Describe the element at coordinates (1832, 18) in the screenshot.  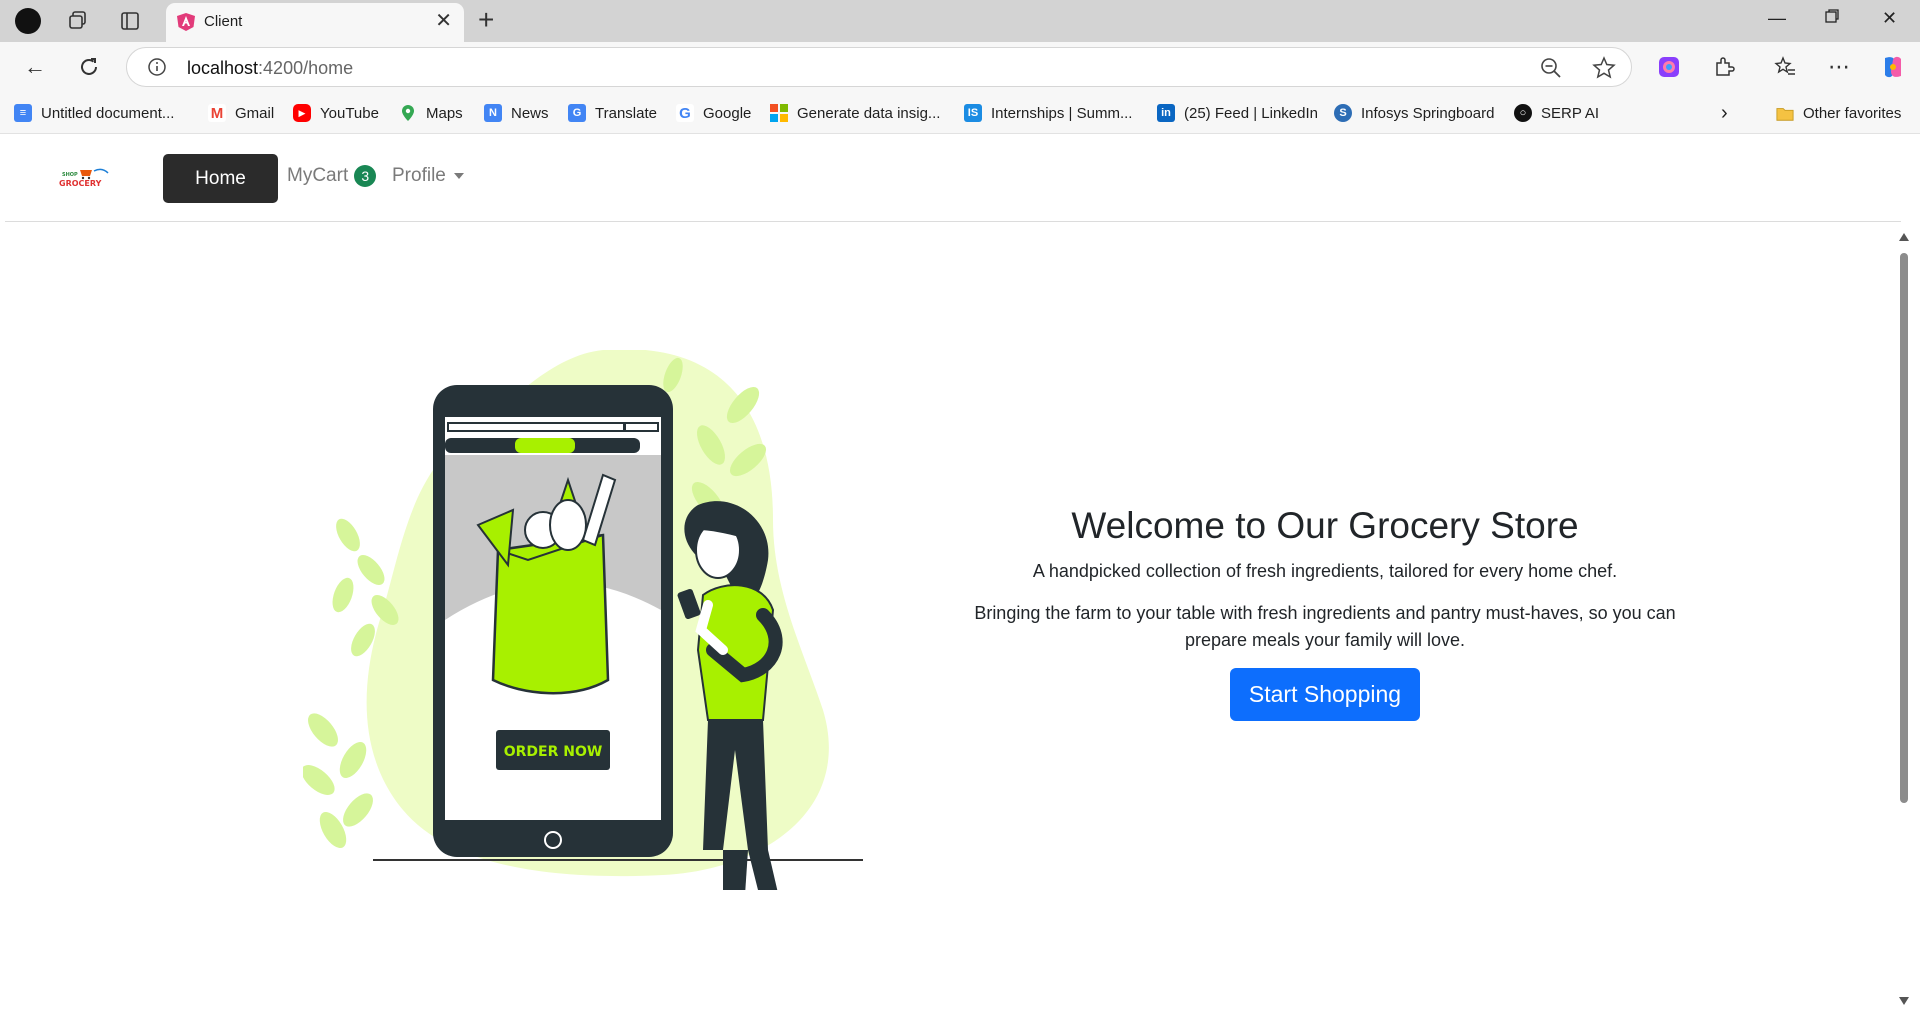
I see `restore-icon` at that location.